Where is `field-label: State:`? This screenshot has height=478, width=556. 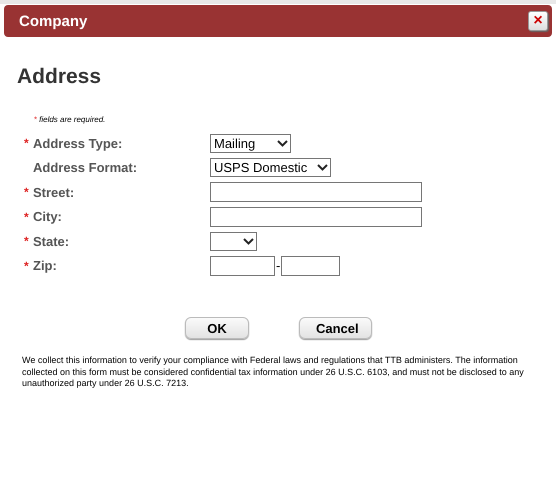 field-label: State: is located at coordinates (51, 241).